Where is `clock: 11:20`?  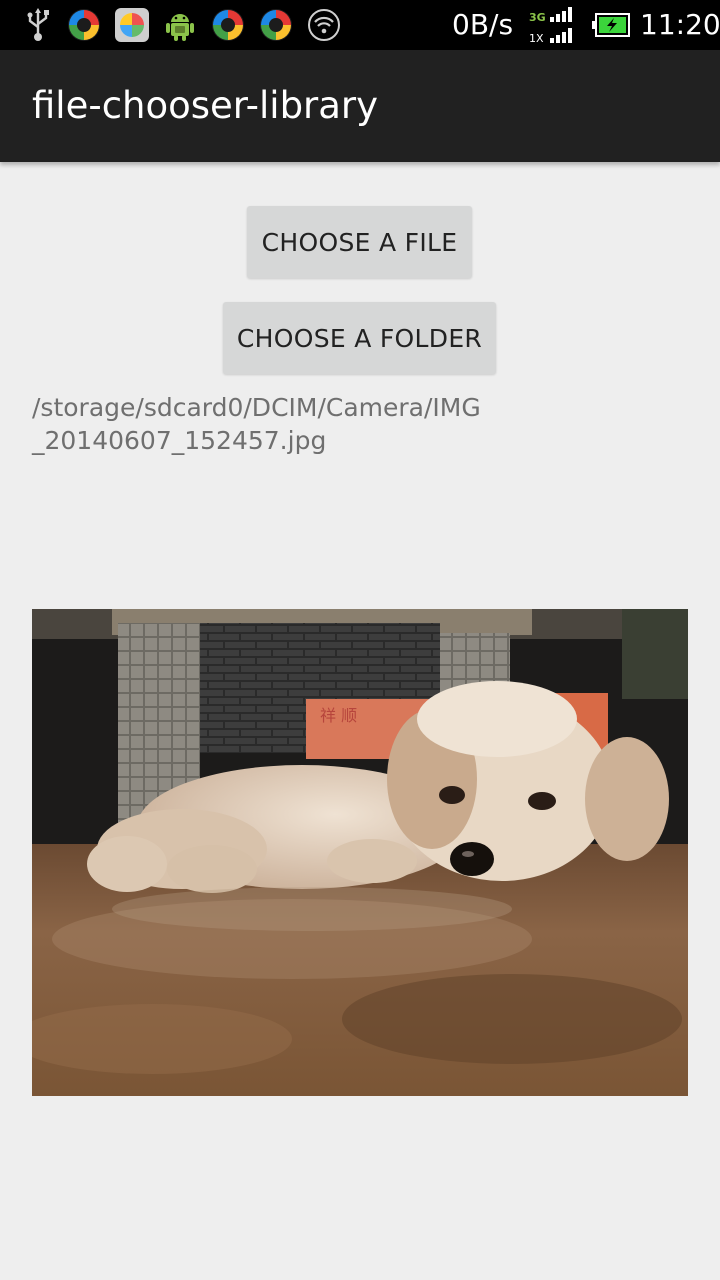 clock: 11:20 is located at coordinates (680, 24).